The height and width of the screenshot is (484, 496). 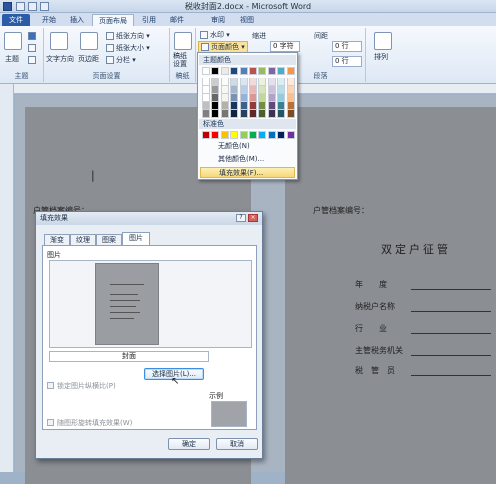 I want to click on themes-button: 主题, so click(x=12, y=59).